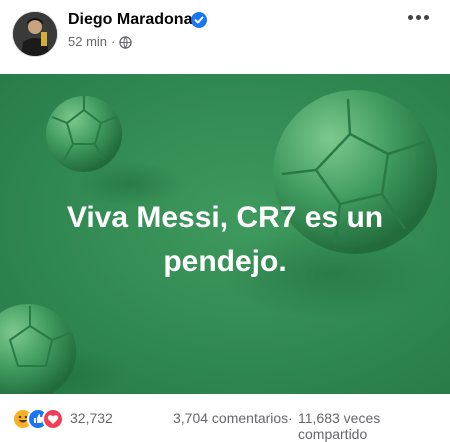 This screenshot has width=450, height=442. What do you see at coordinates (38, 349) in the screenshot?
I see `soccer-ball-bottom` at bounding box center [38, 349].